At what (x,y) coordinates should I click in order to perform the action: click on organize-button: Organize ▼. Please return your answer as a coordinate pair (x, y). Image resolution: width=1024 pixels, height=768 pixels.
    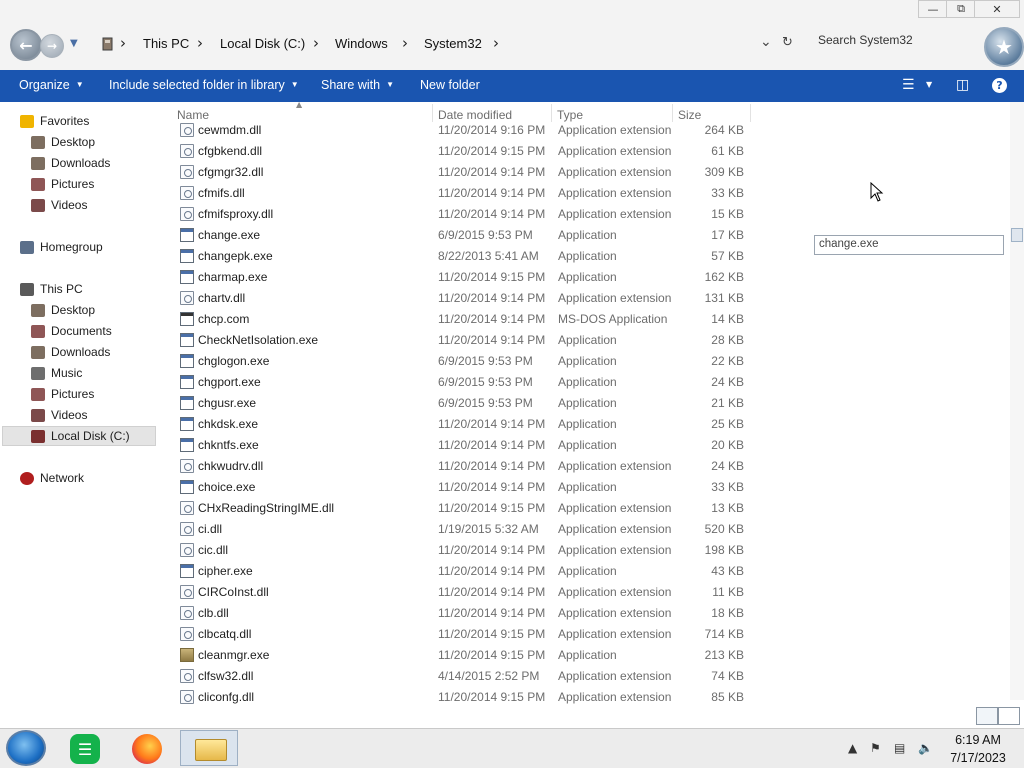
    Looking at the image, I should click on (51, 85).